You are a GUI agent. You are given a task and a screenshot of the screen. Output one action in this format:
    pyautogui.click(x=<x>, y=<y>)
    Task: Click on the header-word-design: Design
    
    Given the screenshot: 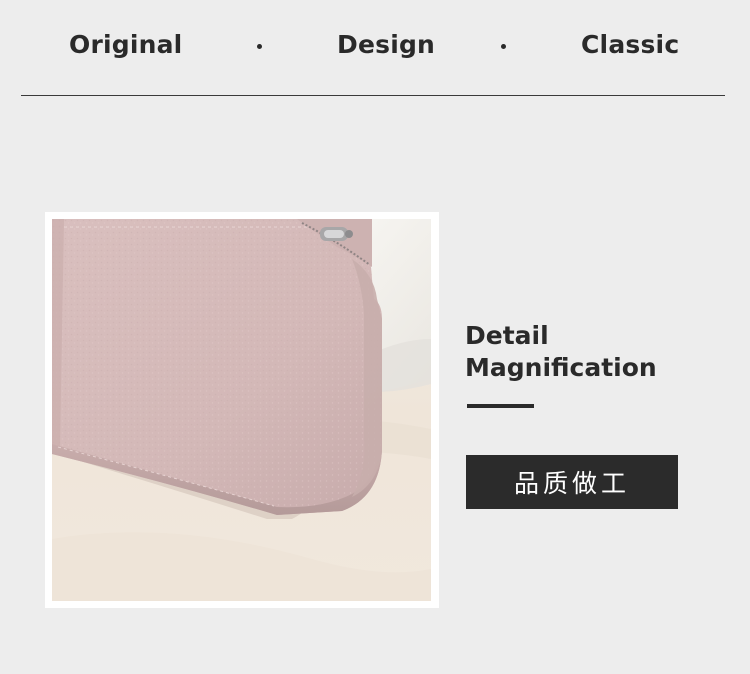 What is the action you would take?
    pyautogui.click(x=386, y=44)
    